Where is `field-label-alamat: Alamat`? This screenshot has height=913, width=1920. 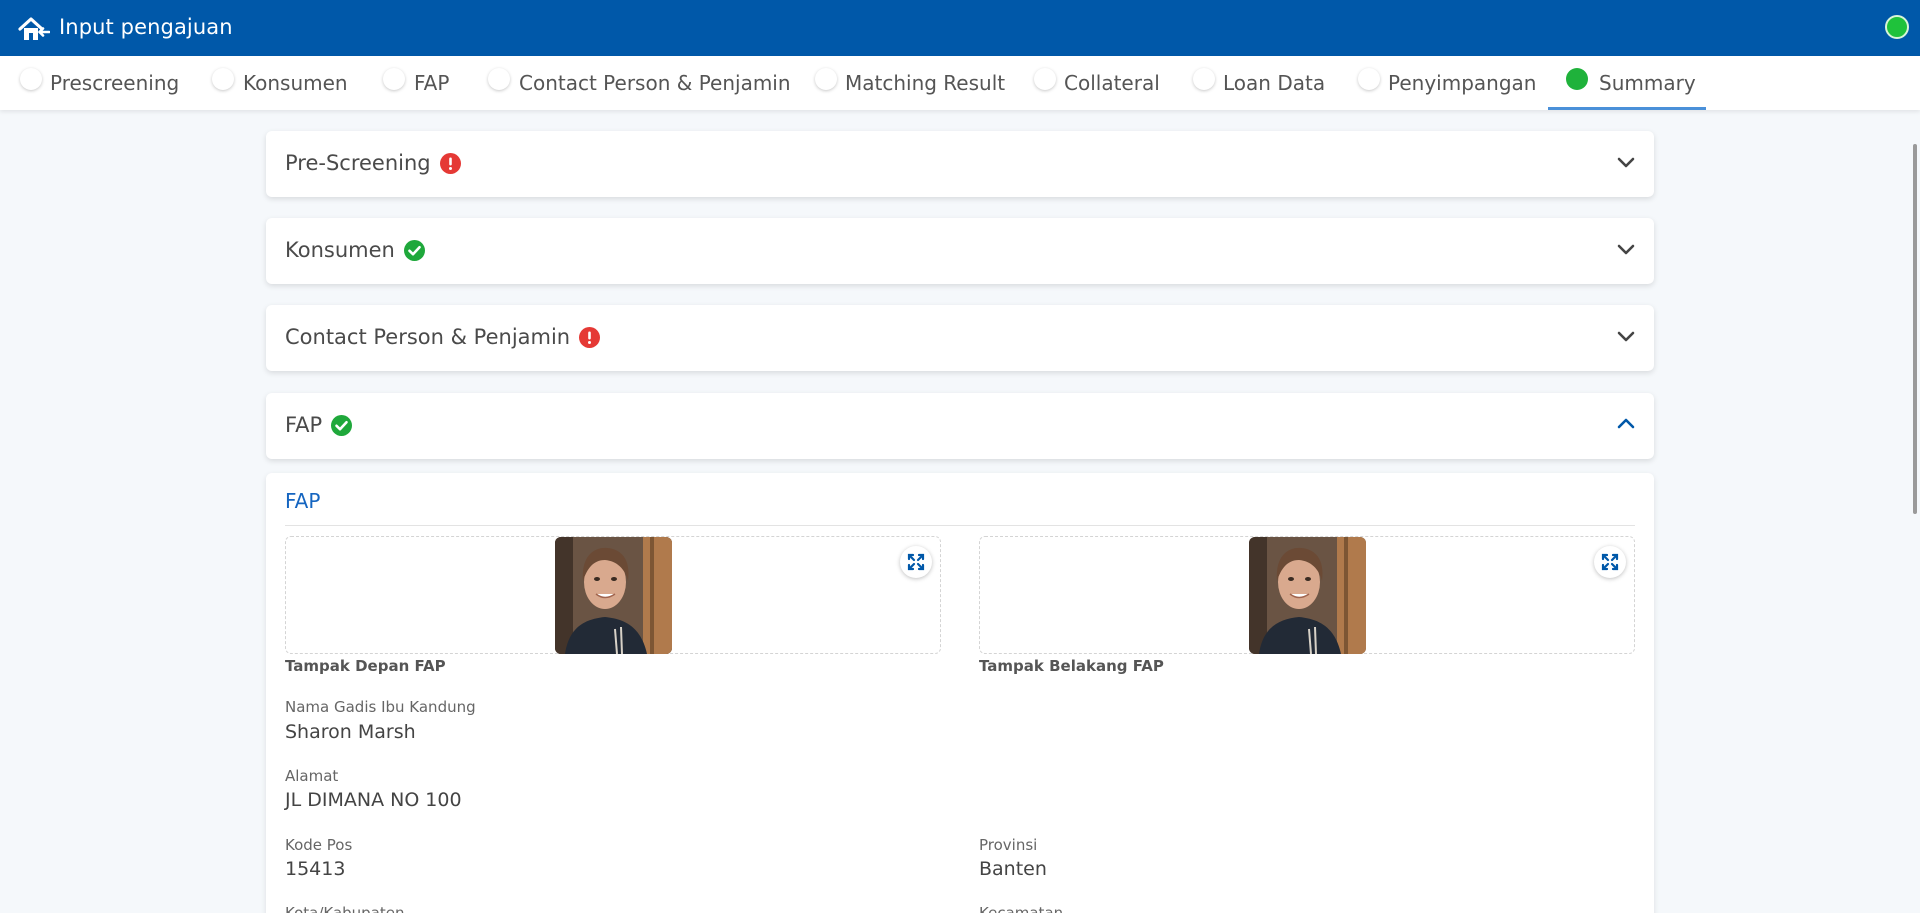
field-label-alamat: Alamat is located at coordinates (312, 776).